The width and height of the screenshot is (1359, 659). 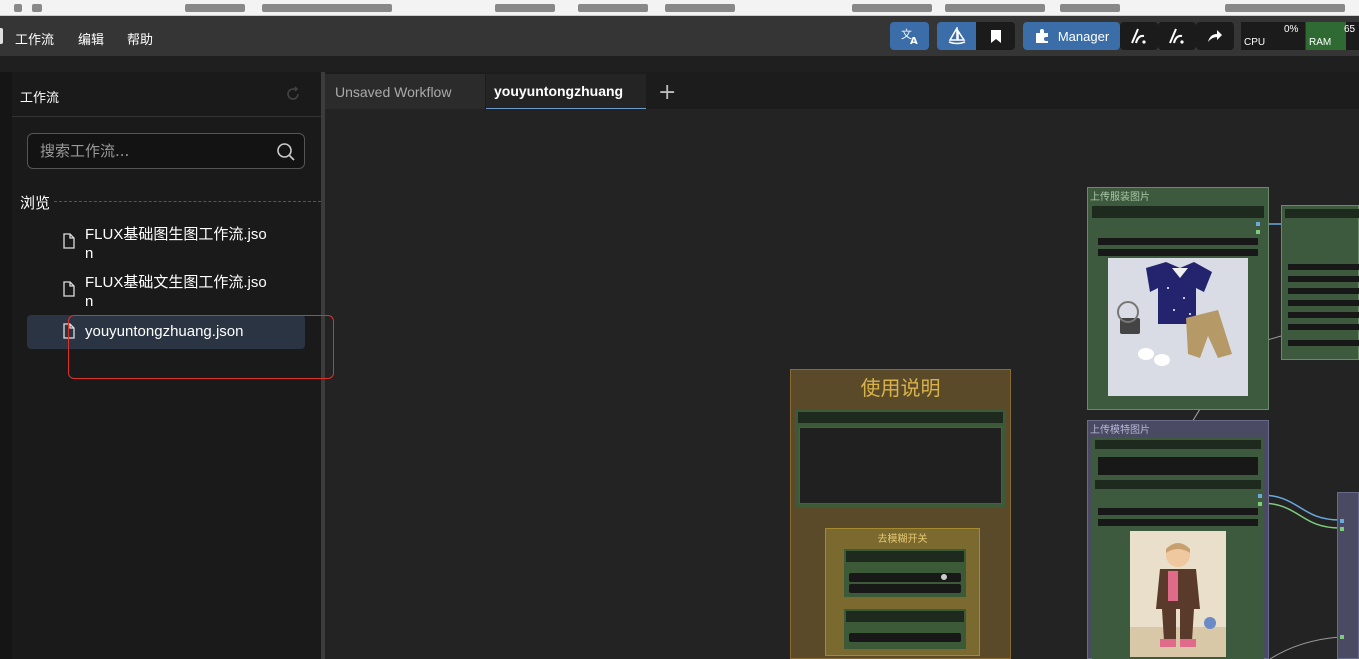 I want to click on deblur-switch-group: 去模糊开关, so click(x=902, y=592).